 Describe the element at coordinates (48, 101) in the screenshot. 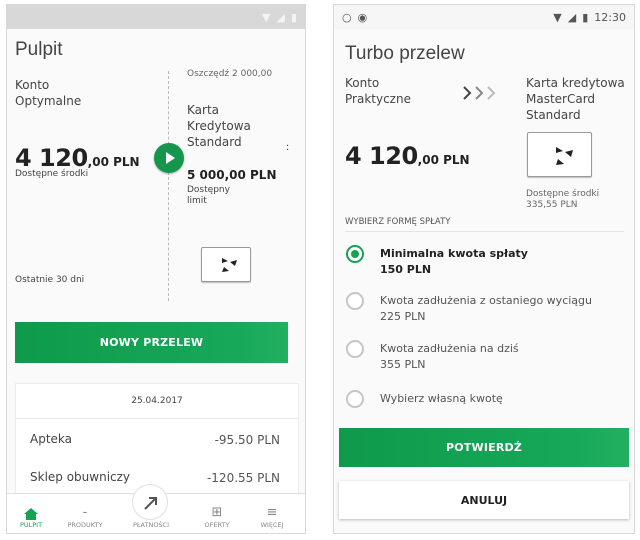

I see `account-name-line2: Optymalne` at that location.